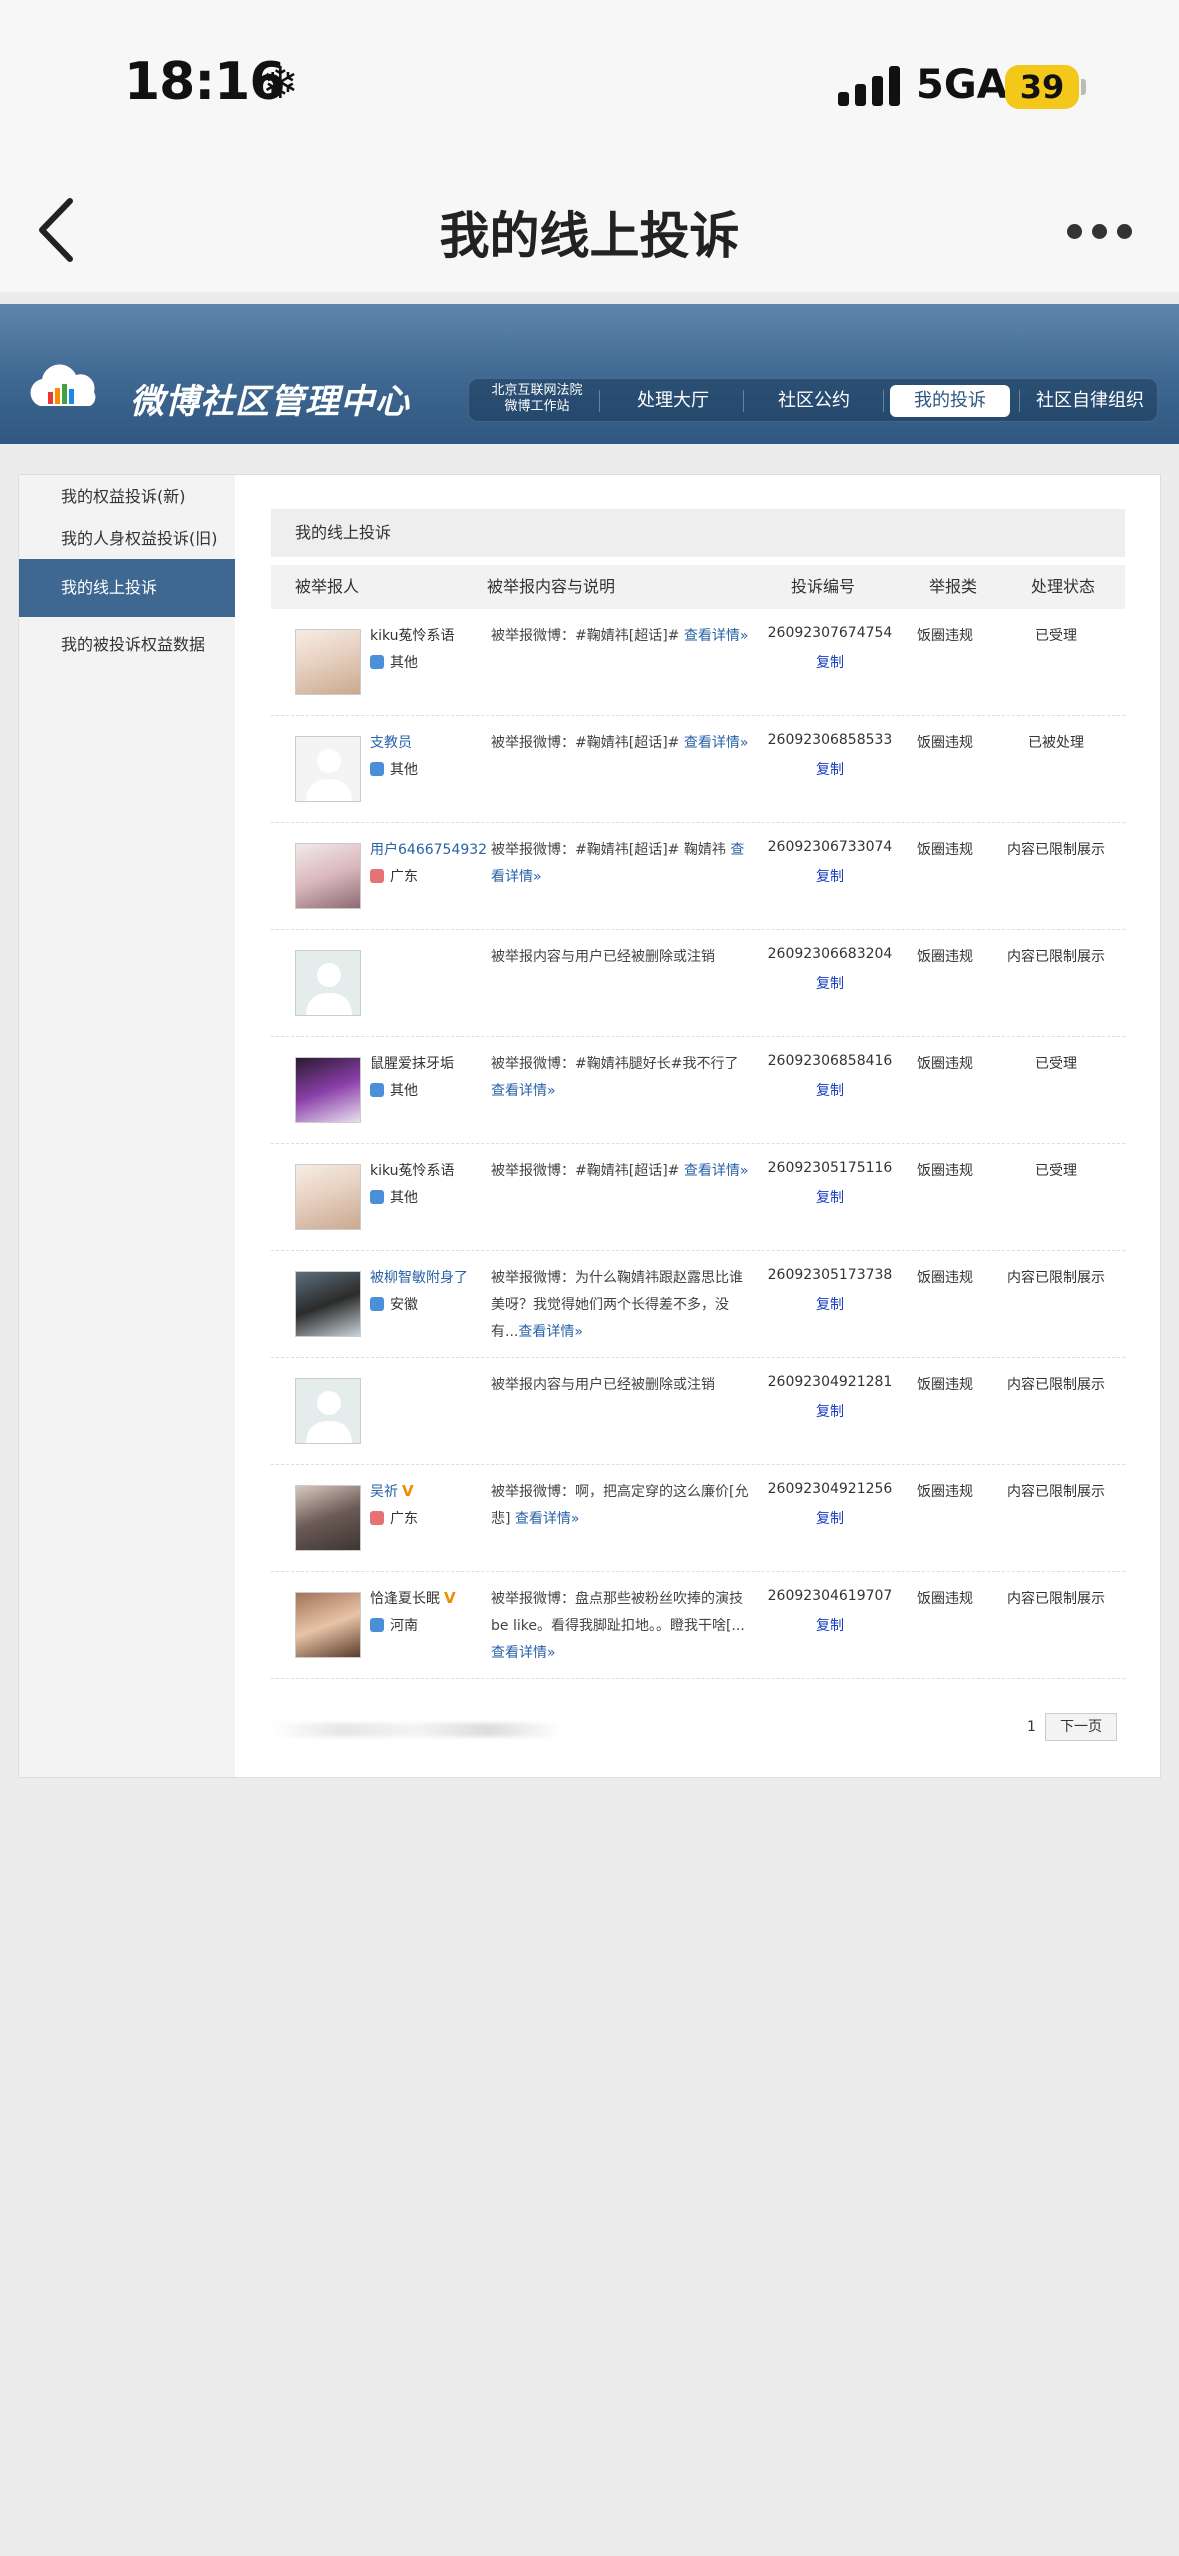  Describe the element at coordinates (127, 645) in the screenshot. I see `sidebar-item-reported-data: 我的被投诉权益数据` at that location.